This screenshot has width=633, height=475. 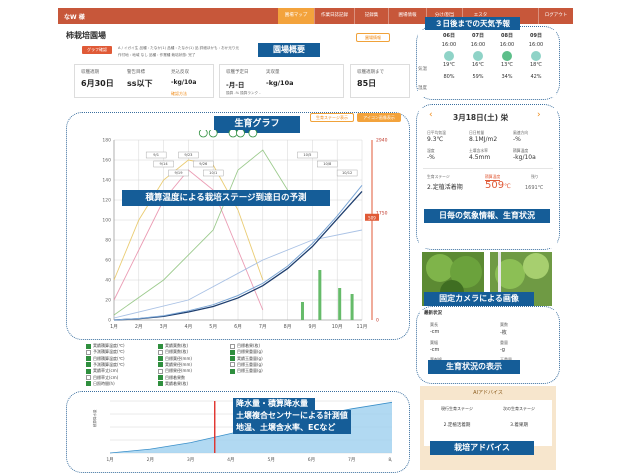 I want to click on status-label: 葉数, so click(x=504, y=324).